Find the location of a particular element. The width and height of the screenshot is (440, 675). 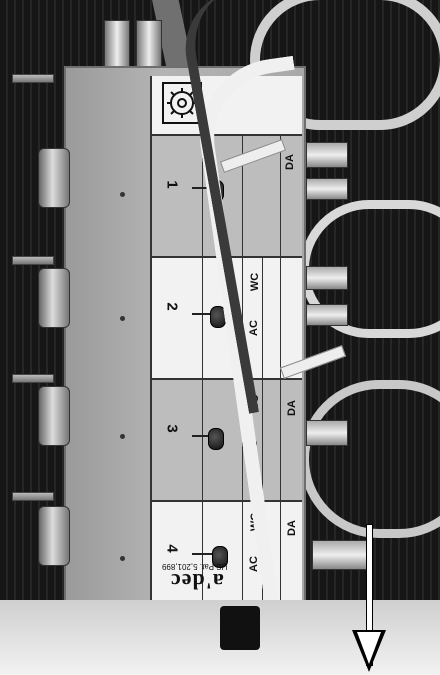

valve-number: 3 is located at coordinates (172, 428).